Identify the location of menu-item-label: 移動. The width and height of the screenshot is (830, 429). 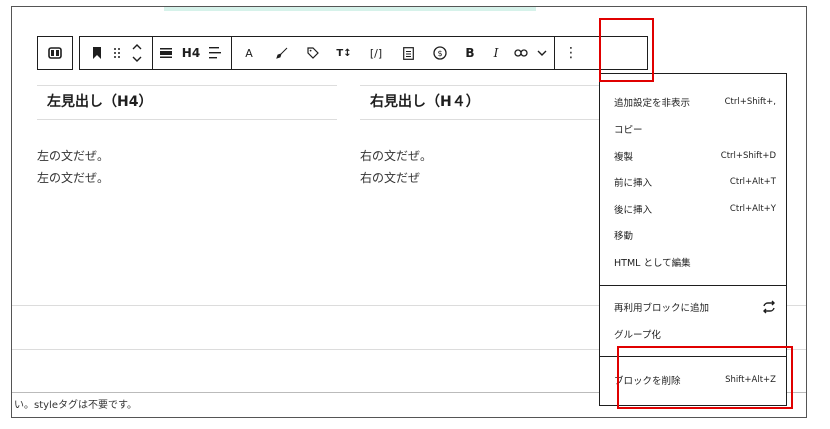
(624, 236).